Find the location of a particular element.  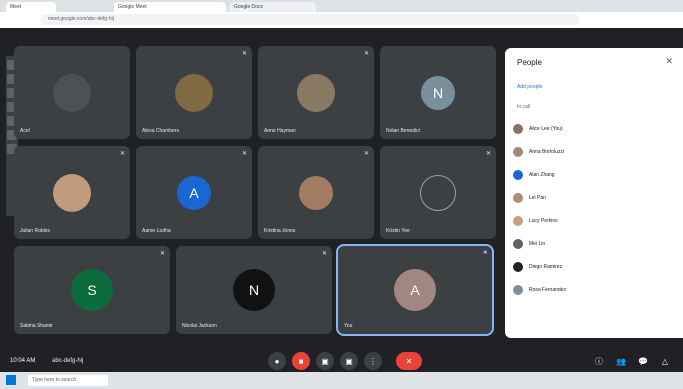

tile-name: You is located at coordinates (348, 326).